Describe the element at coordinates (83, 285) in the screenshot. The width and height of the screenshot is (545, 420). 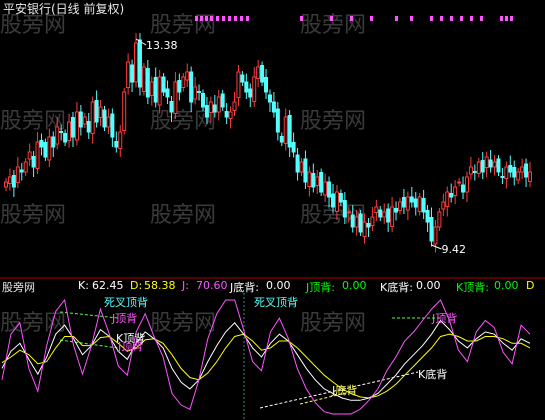
I see `k-label: K:` at that location.